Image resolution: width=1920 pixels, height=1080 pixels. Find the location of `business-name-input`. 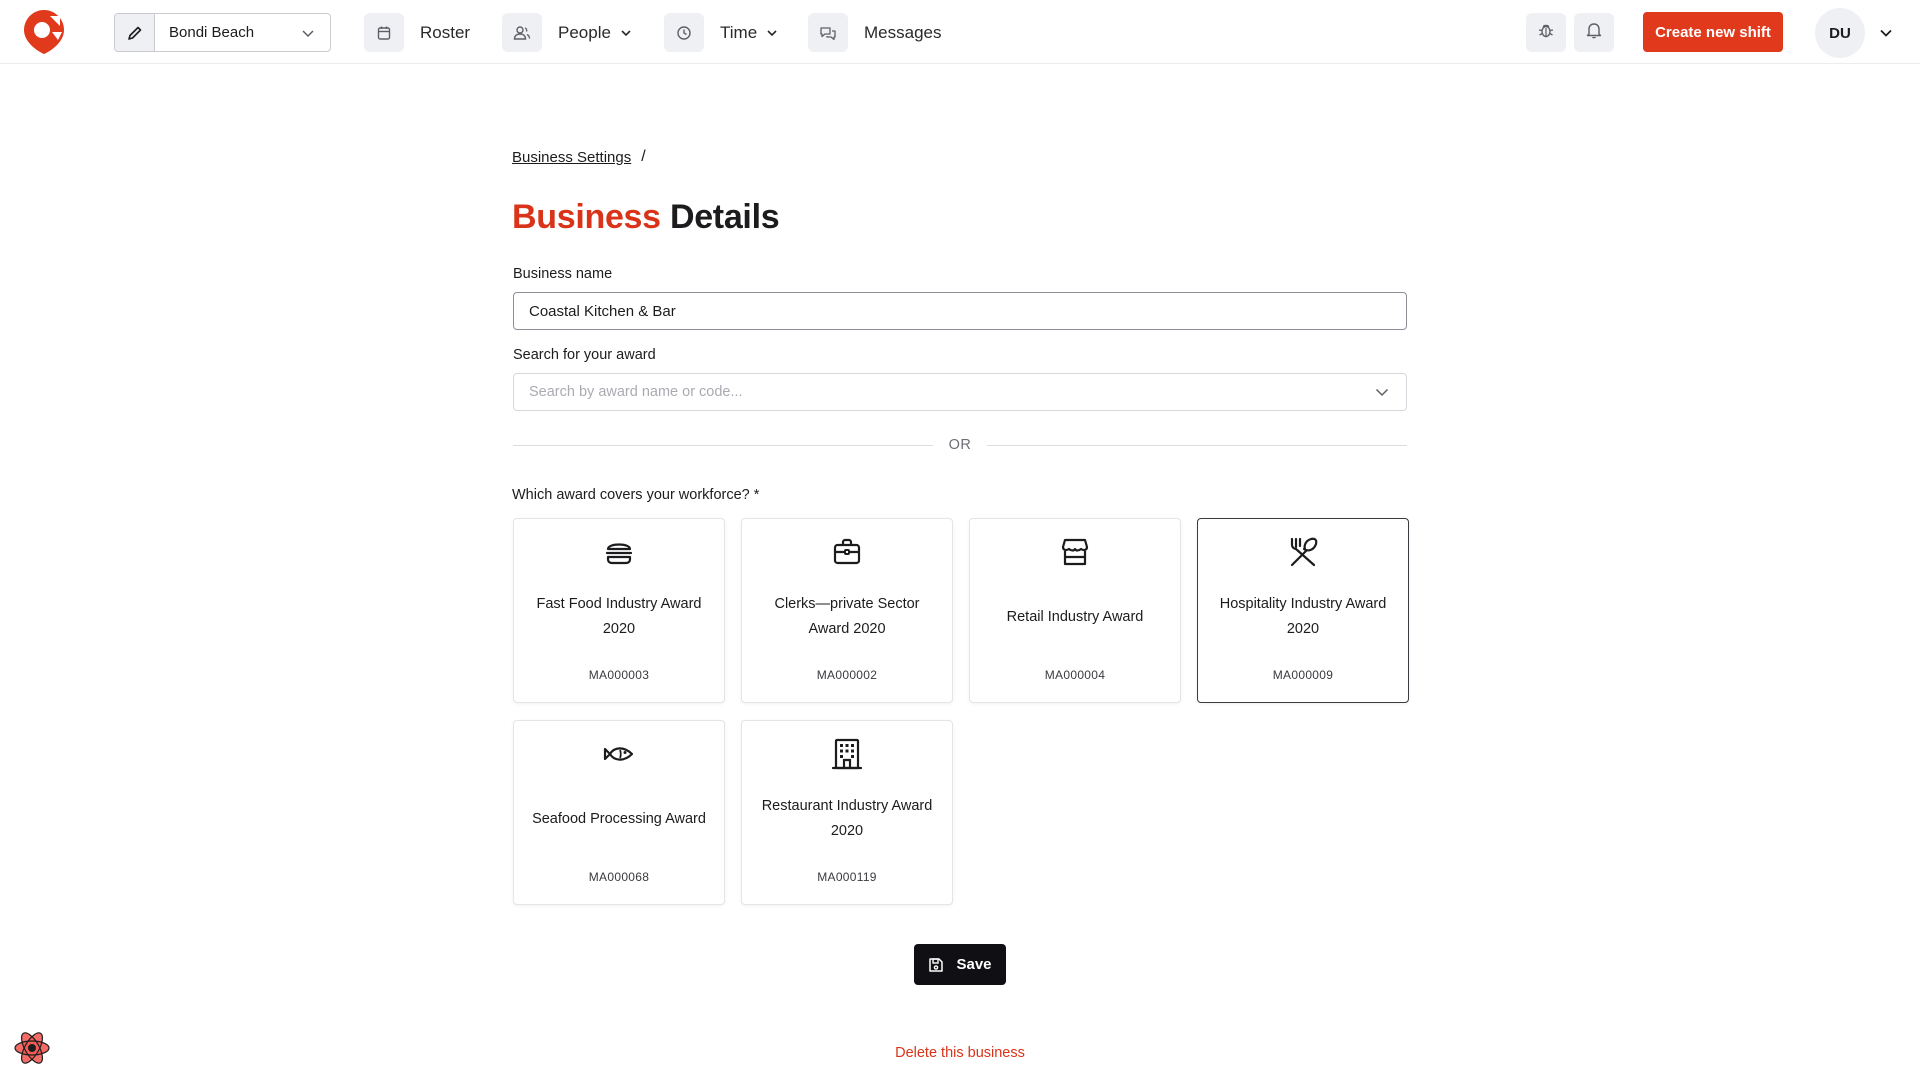

business-name-input is located at coordinates (960, 311).